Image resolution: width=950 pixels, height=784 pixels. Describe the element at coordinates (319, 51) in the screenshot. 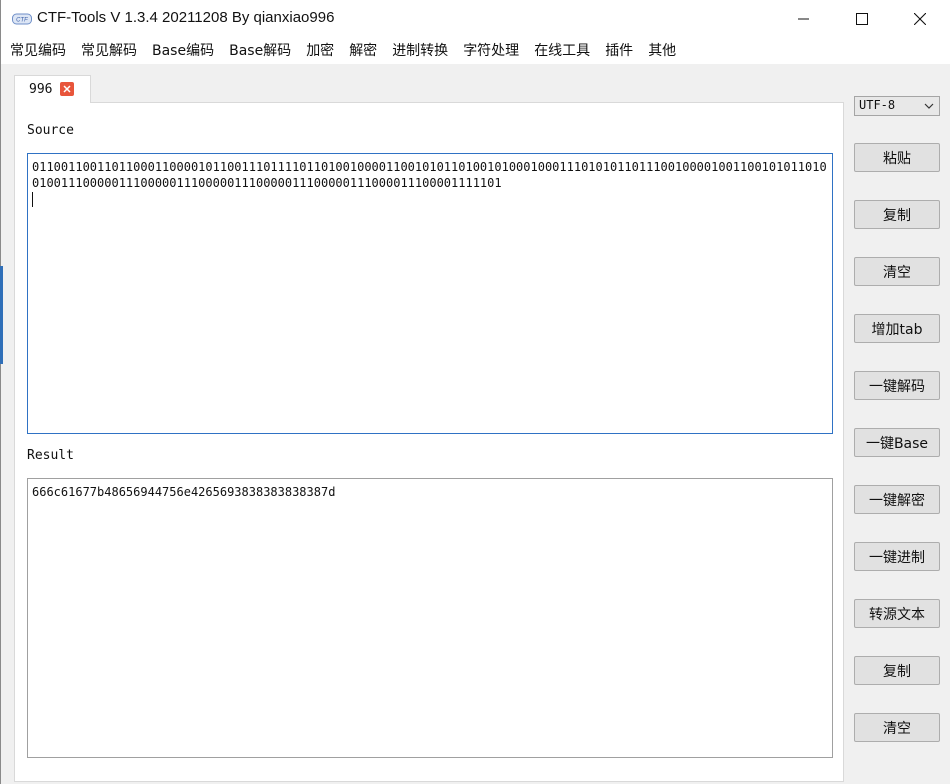

I see `menu-encrypt: 加密` at that location.